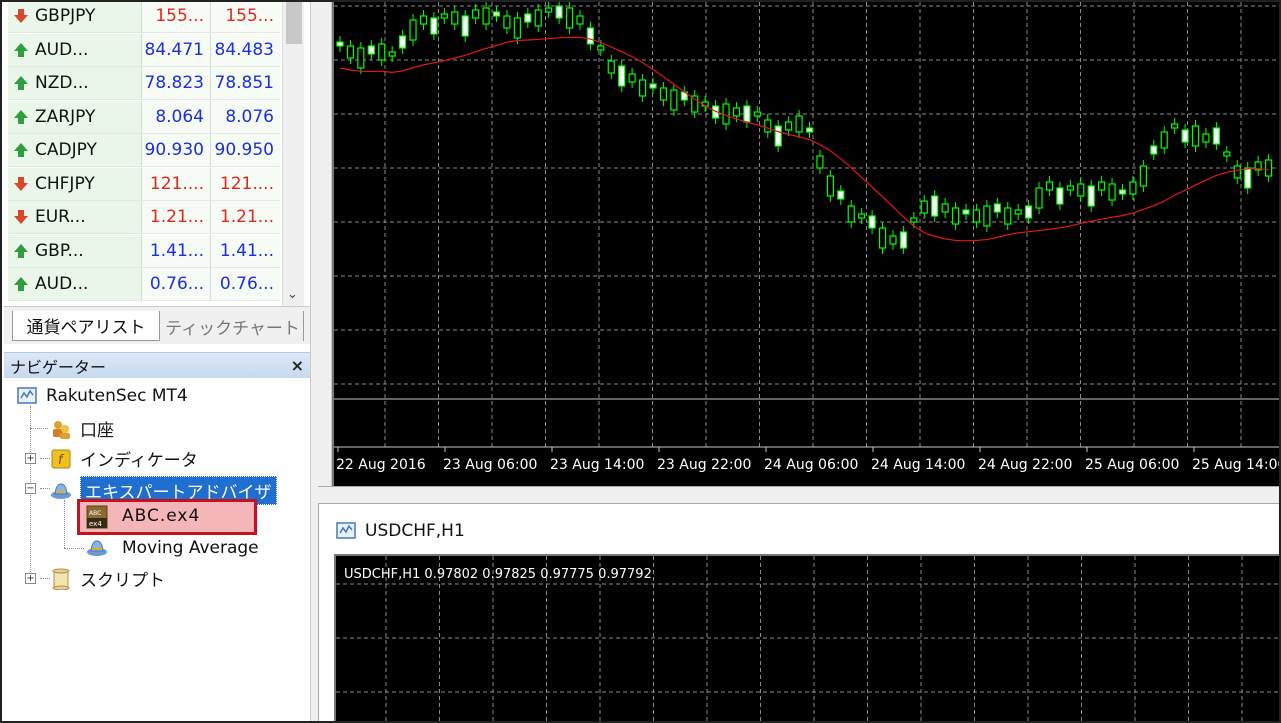  I want to click on file-icon-bottom-text: ex4, so click(95, 524).